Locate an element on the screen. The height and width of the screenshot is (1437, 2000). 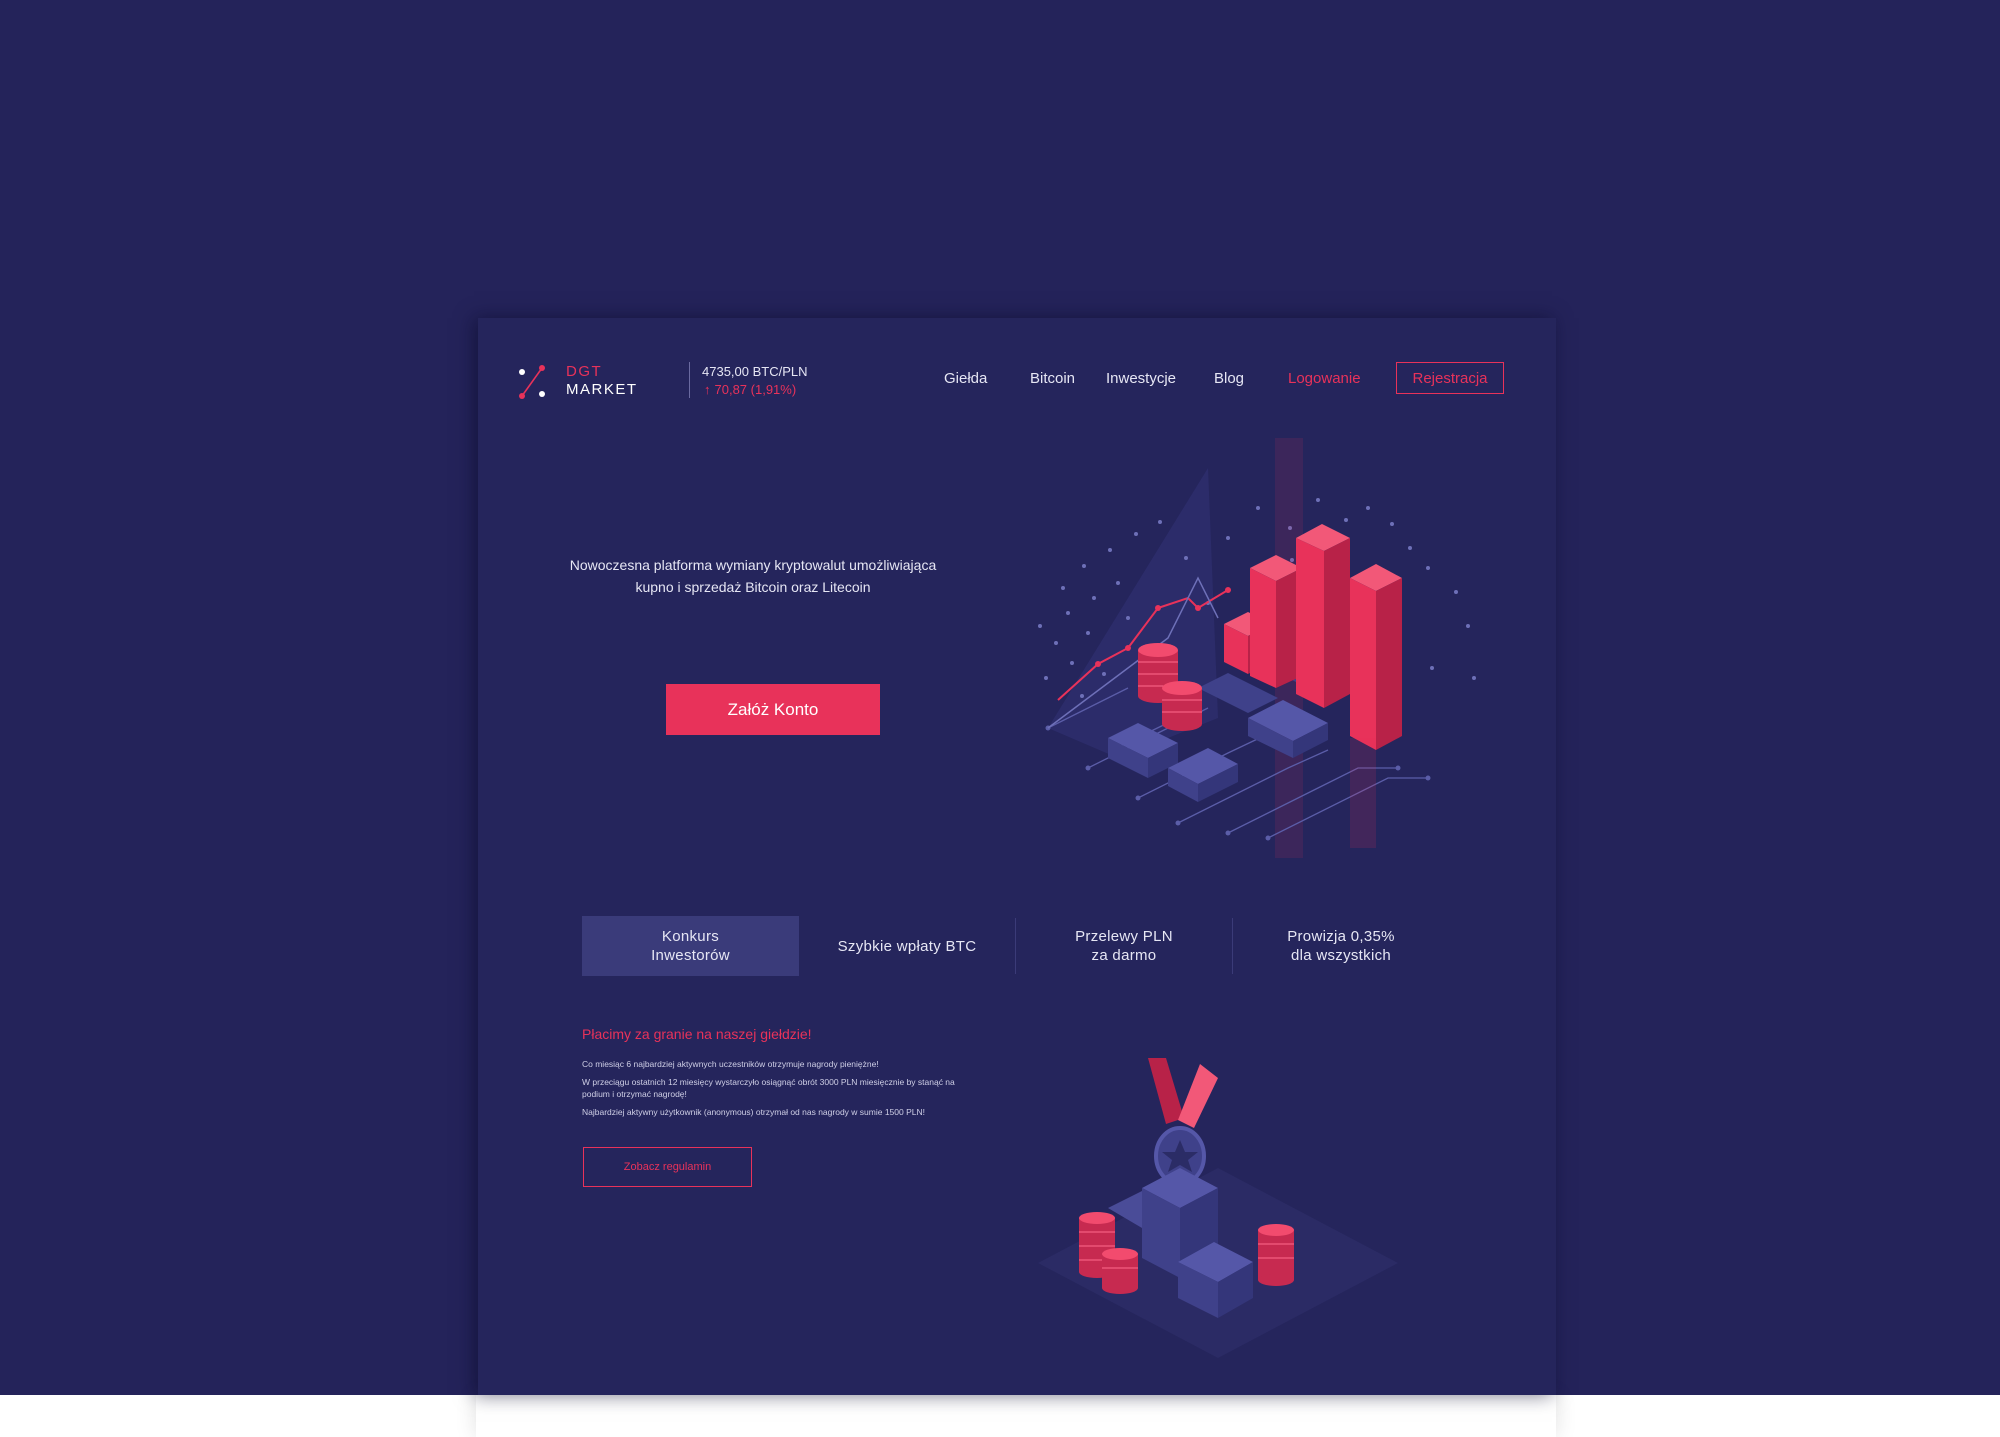
nav-blog: Blog is located at coordinates (1229, 378).